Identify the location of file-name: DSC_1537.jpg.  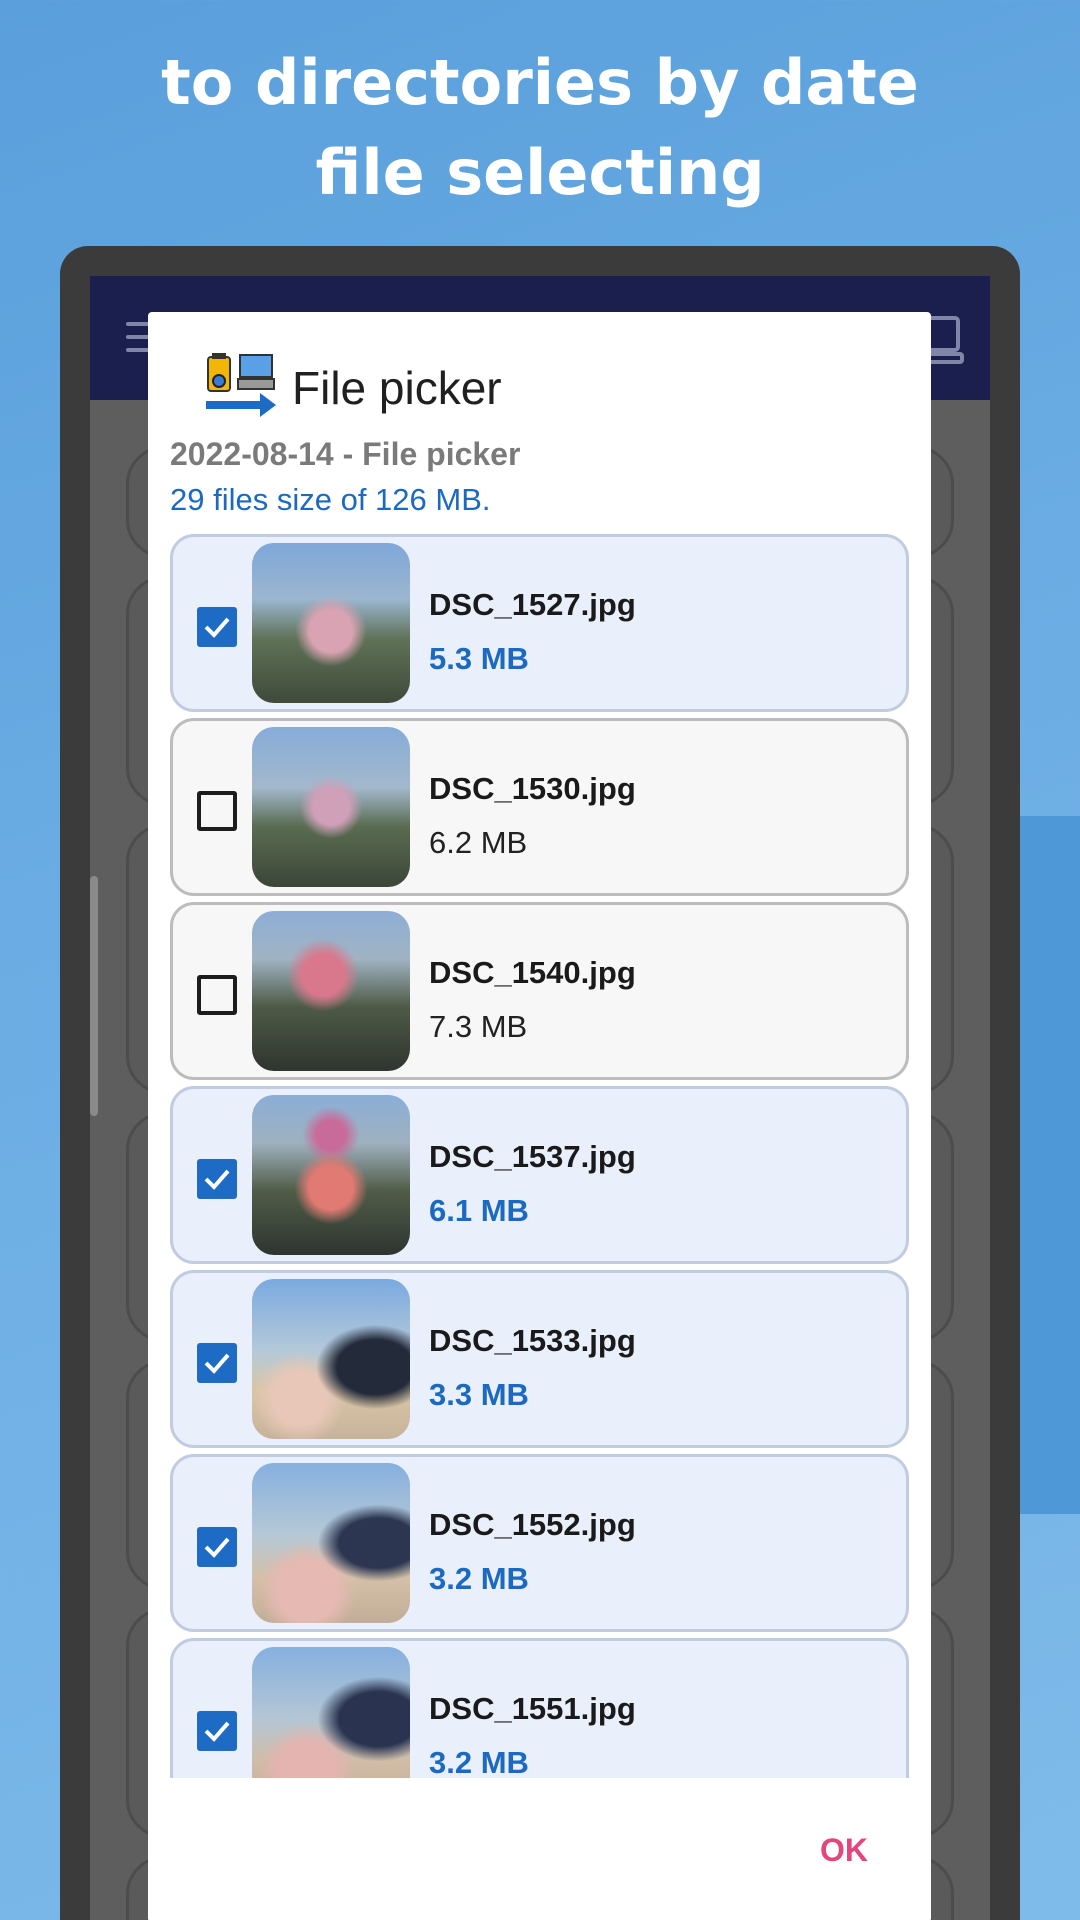
(532, 1156).